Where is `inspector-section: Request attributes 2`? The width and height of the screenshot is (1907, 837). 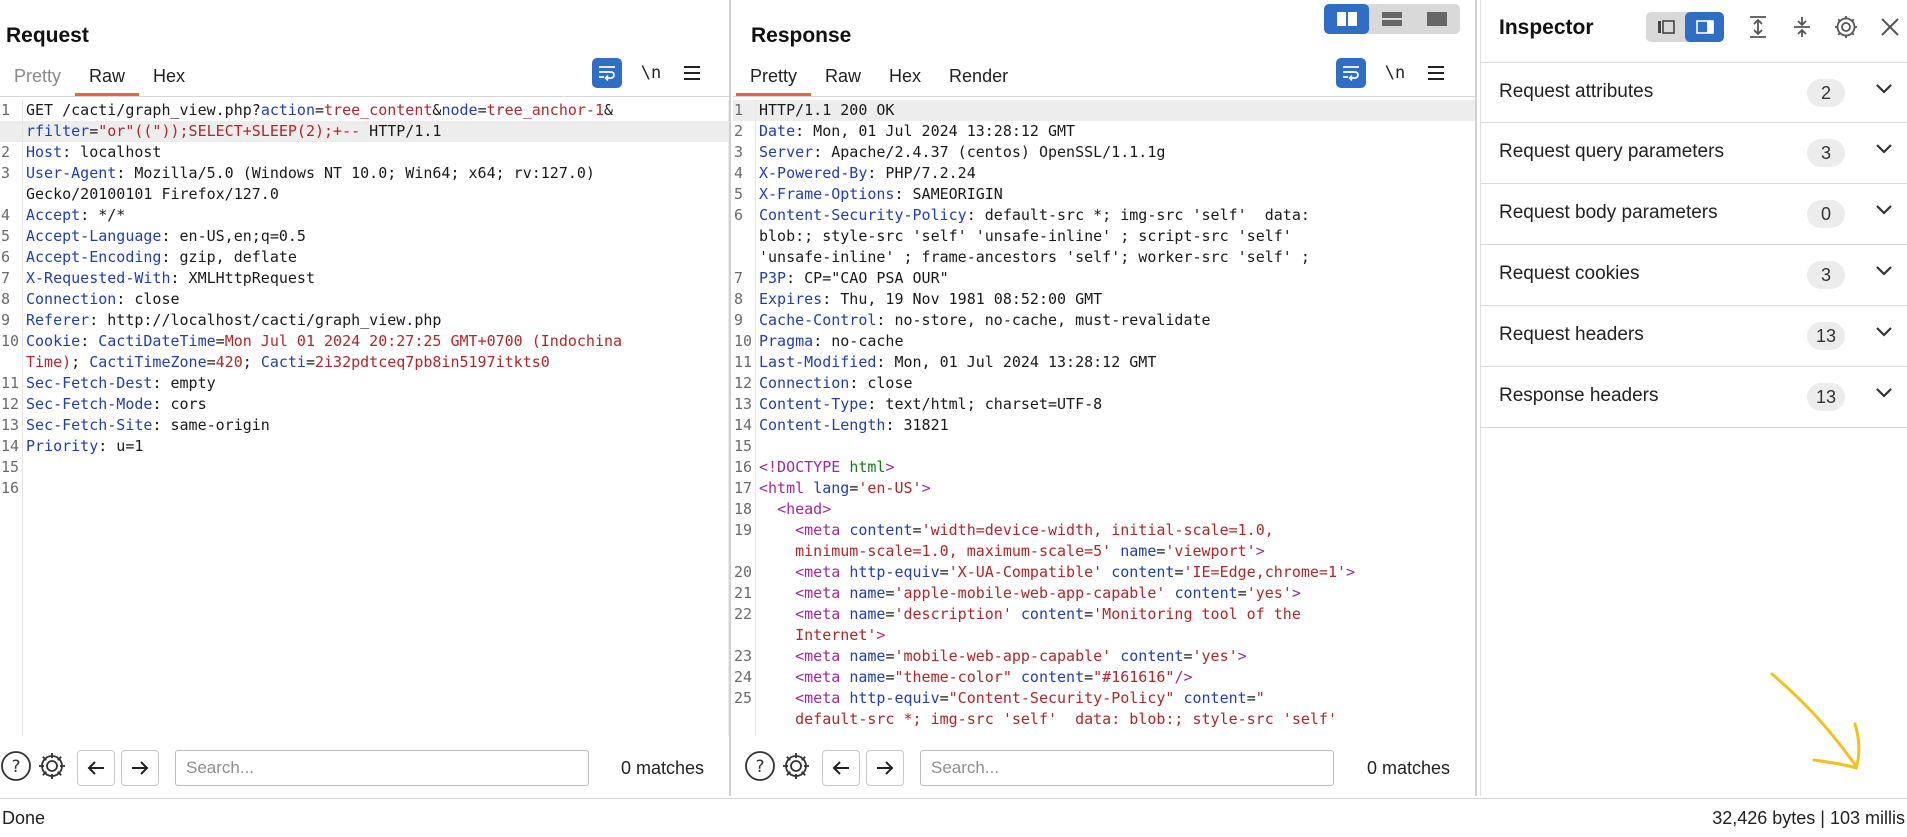 inspector-section: Request attributes 2 is located at coordinates (1694, 92).